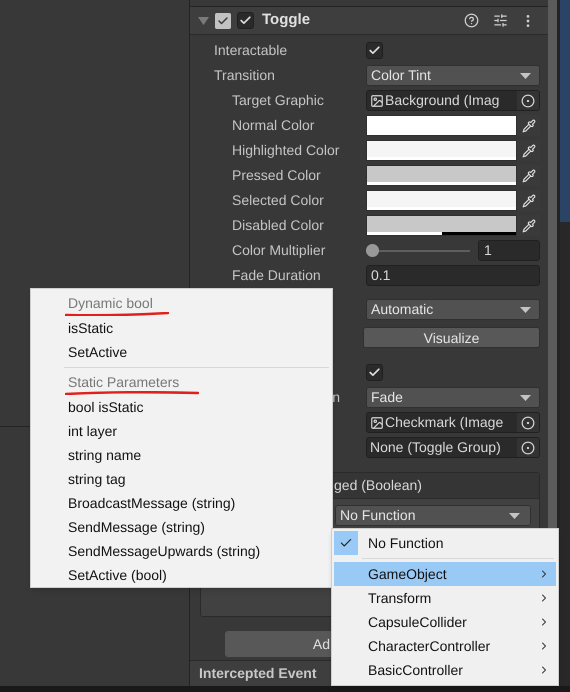 The image size is (570, 692). I want to click on property-label: Target Graphic, so click(278, 100).